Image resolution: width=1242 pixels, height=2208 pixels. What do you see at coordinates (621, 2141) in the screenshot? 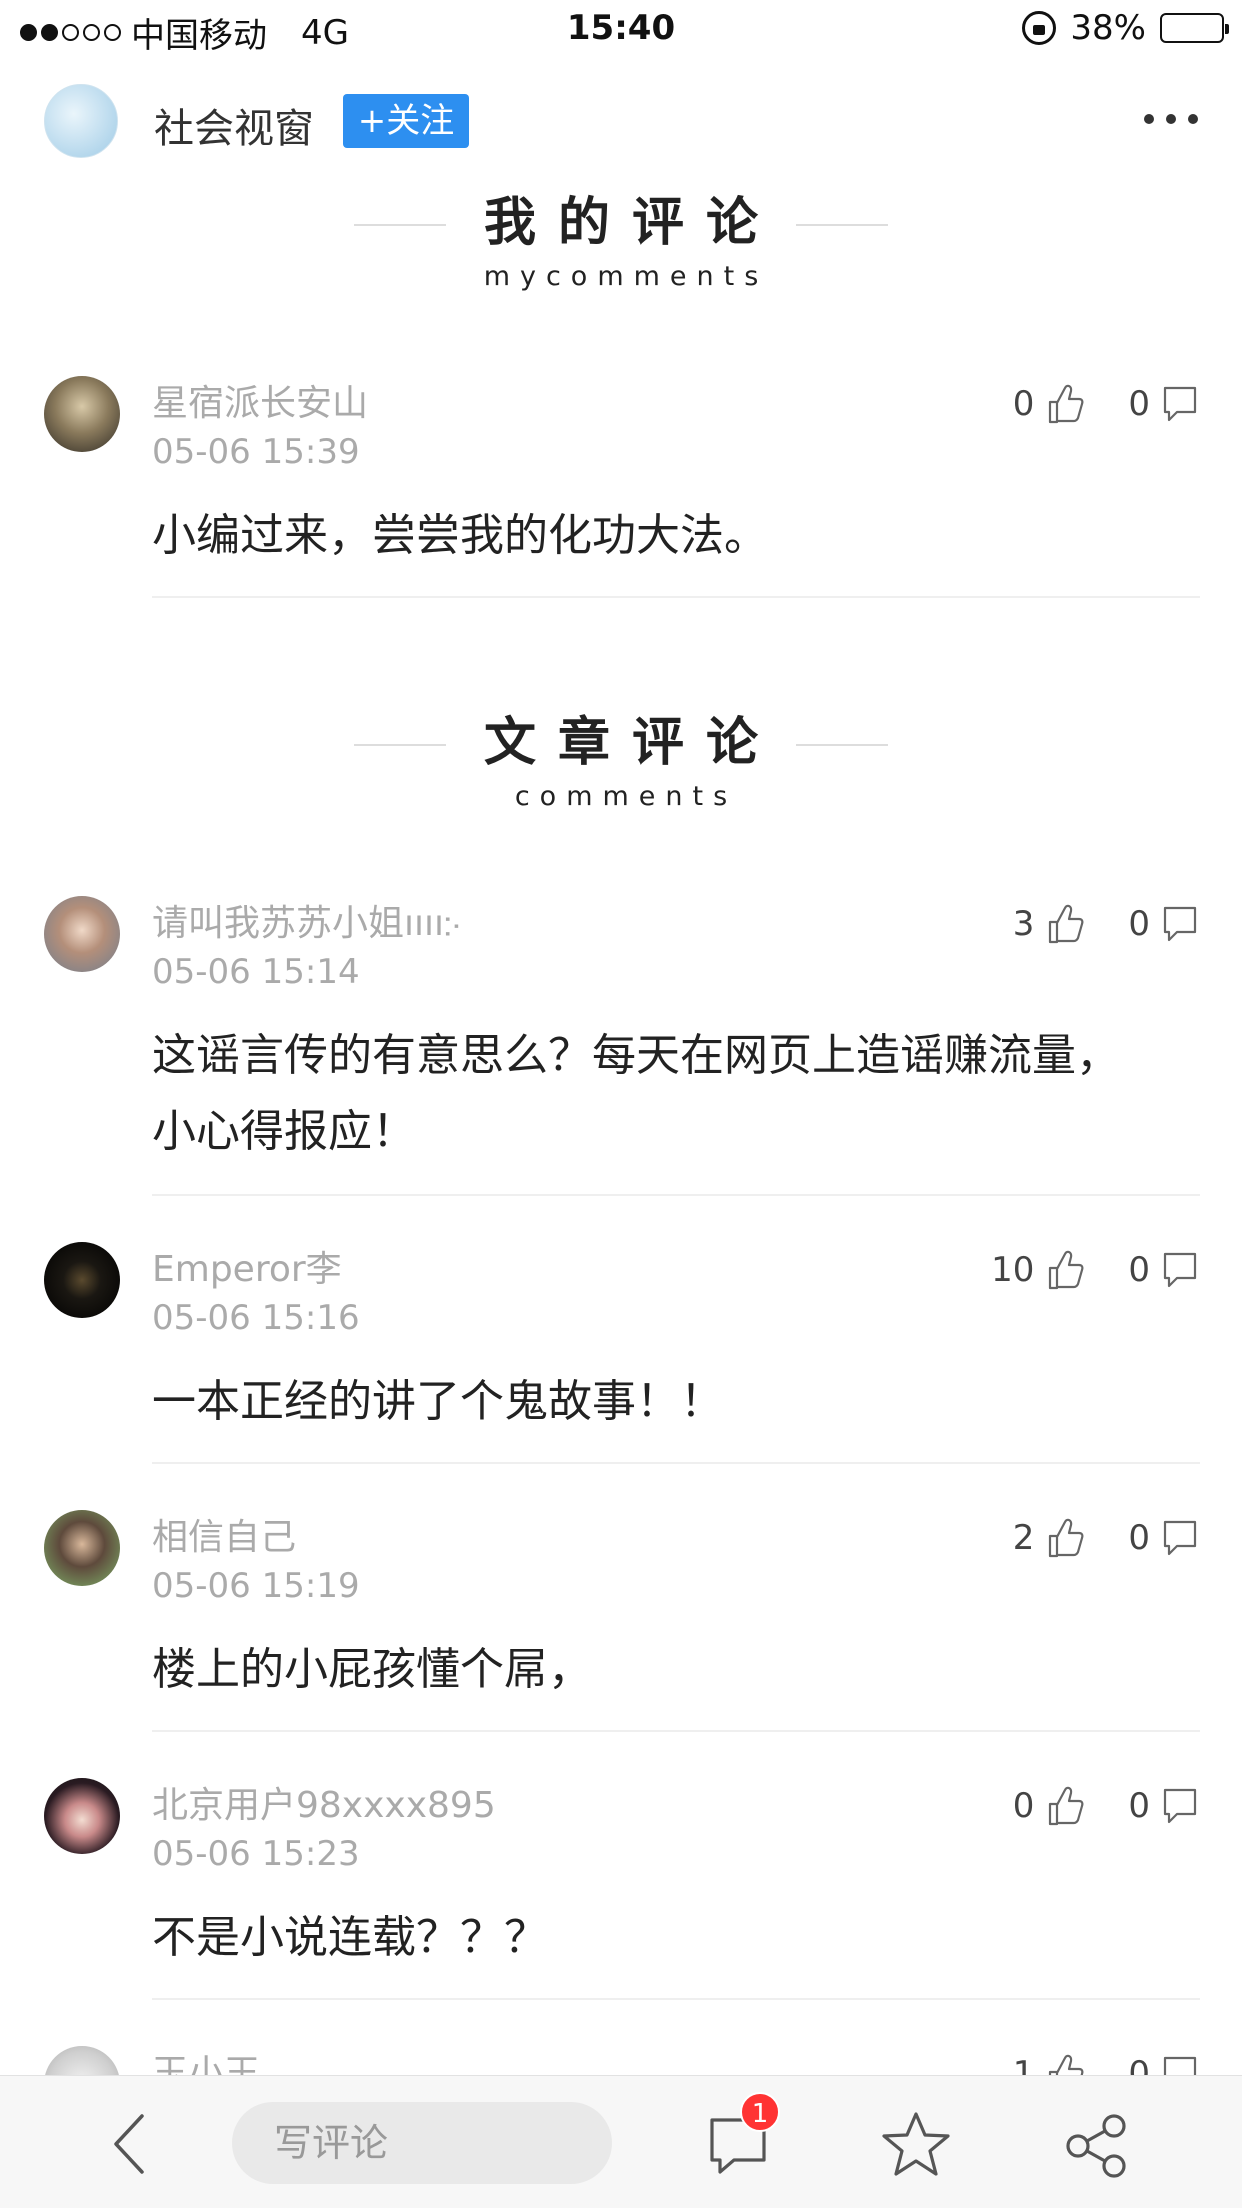
I see `bottom-toolbar: 写评论 1` at bounding box center [621, 2141].